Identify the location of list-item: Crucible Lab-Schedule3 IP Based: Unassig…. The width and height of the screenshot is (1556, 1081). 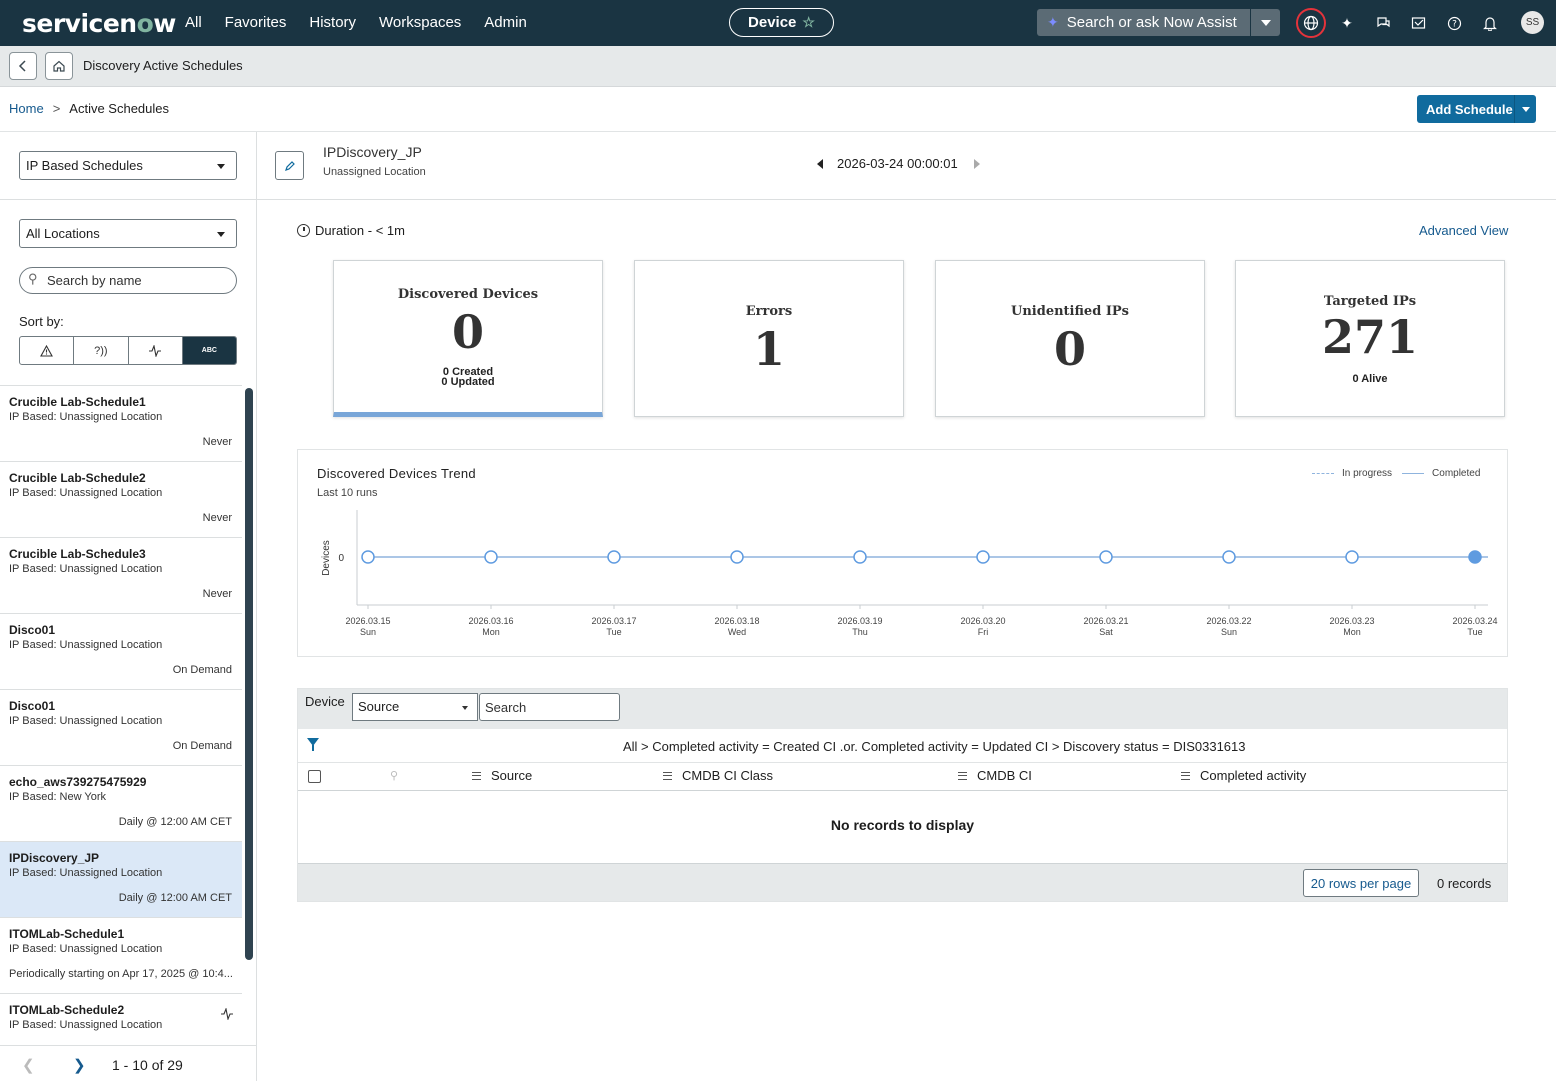
(121, 576).